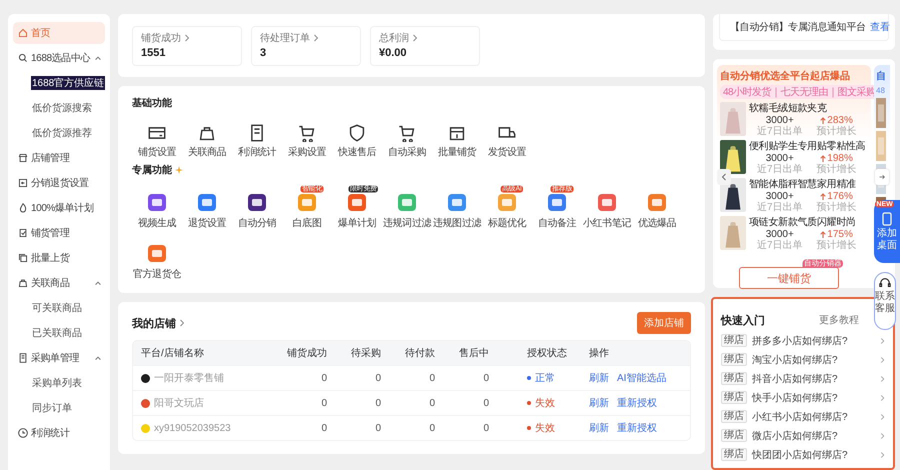 This screenshot has height=470, width=900. Describe the element at coordinates (187, 46) in the screenshot. I see `stat-tile: 铺货成功 1551` at that location.